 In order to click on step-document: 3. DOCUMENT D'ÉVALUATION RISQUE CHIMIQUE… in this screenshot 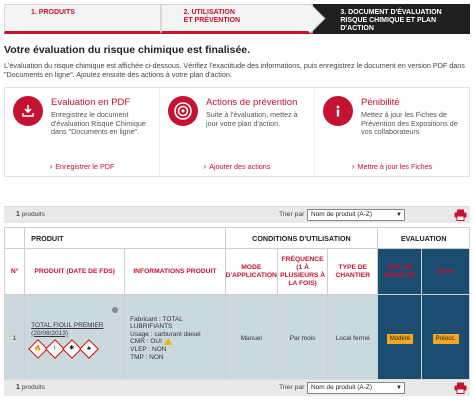, I will do `click(392, 19)`.